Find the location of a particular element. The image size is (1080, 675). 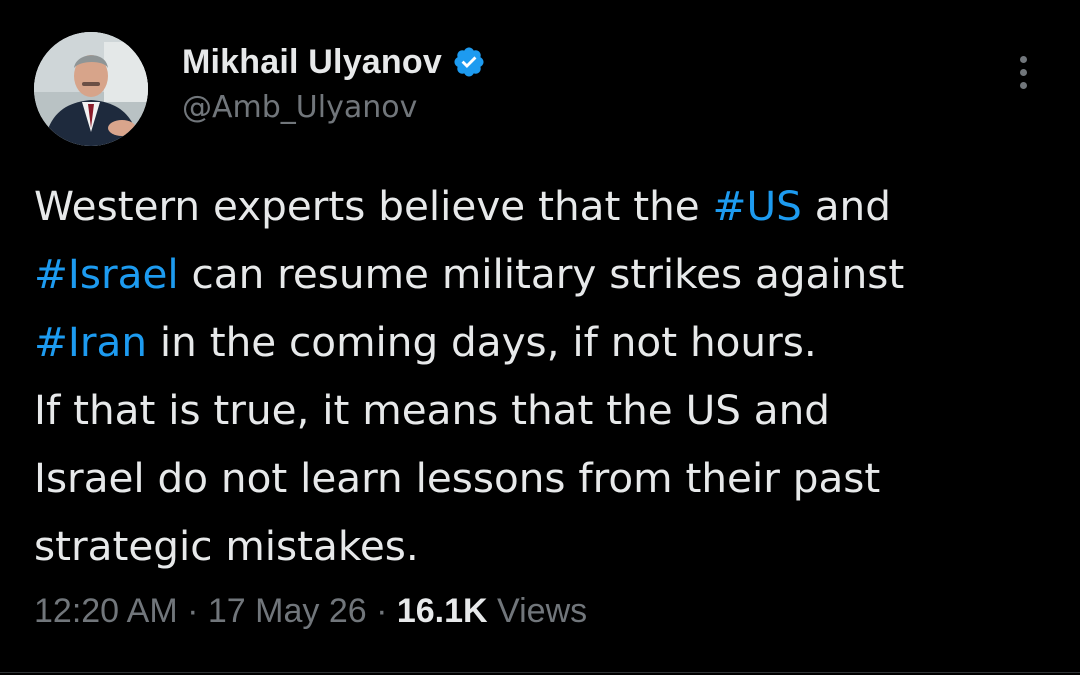

tweet-text-segment: strategic mistakes. is located at coordinates (226, 546).